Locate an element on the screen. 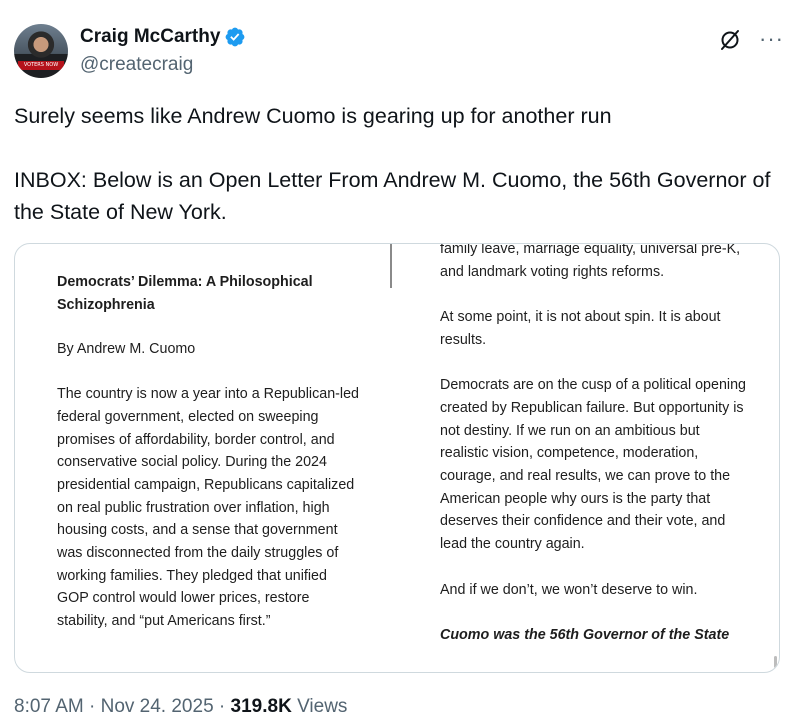 The image size is (806, 712). image-scrollbar is located at coordinates (775, 662).